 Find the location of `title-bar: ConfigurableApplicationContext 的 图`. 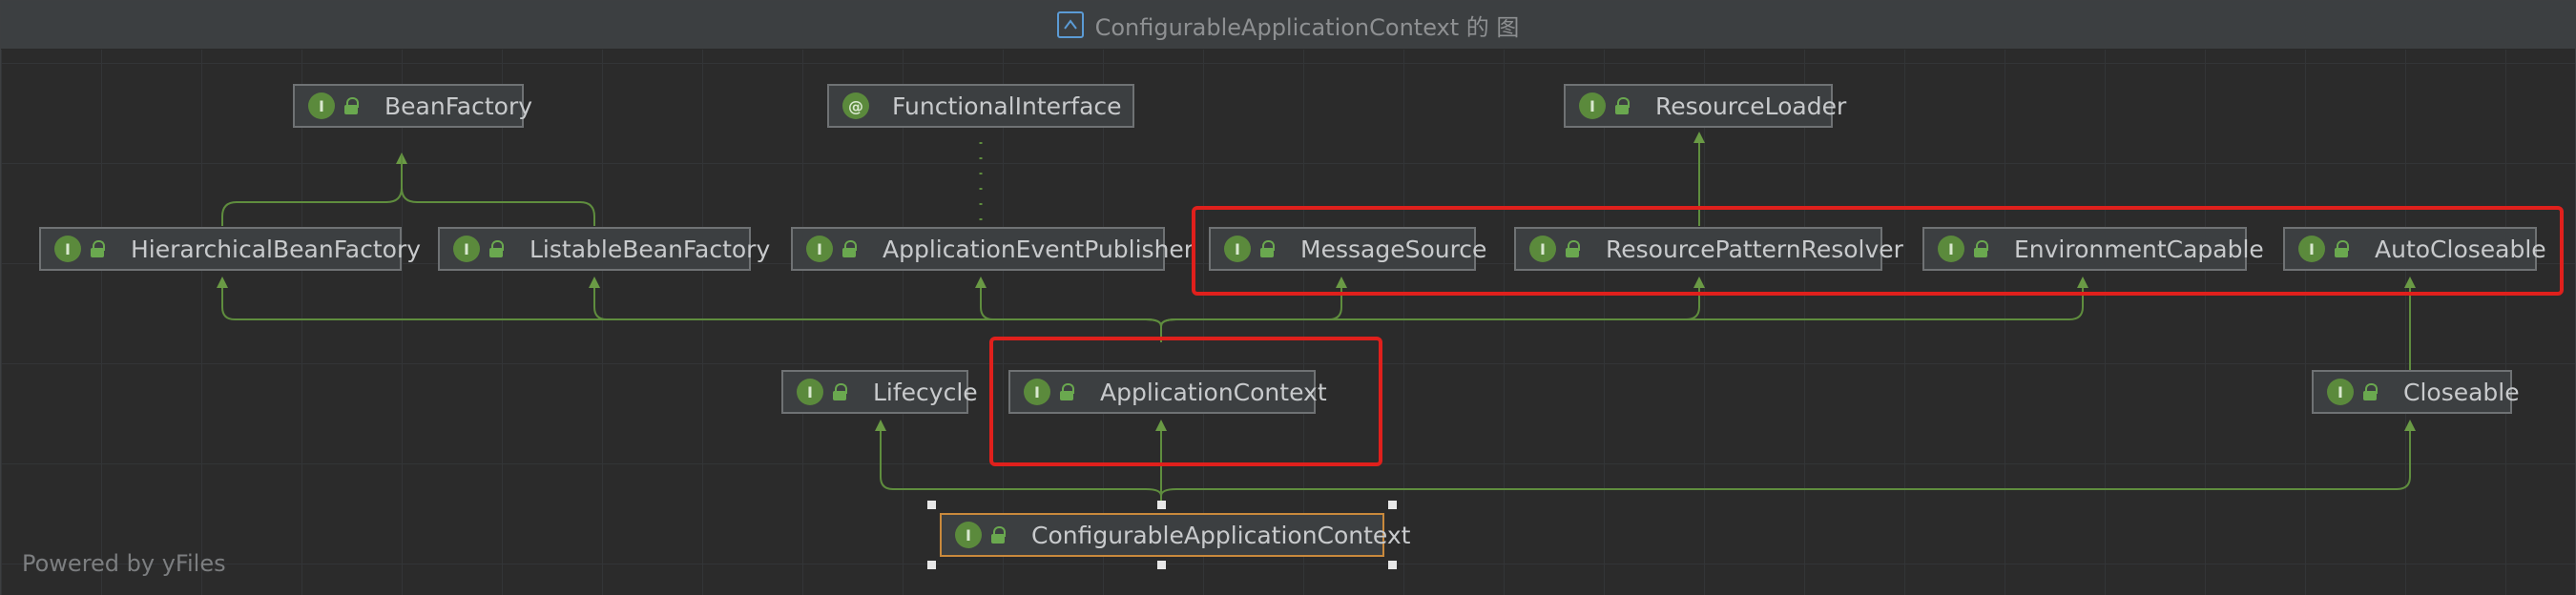

title-bar: ConfigurableApplicationContext 的 图 is located at coordinates (1288, 26).